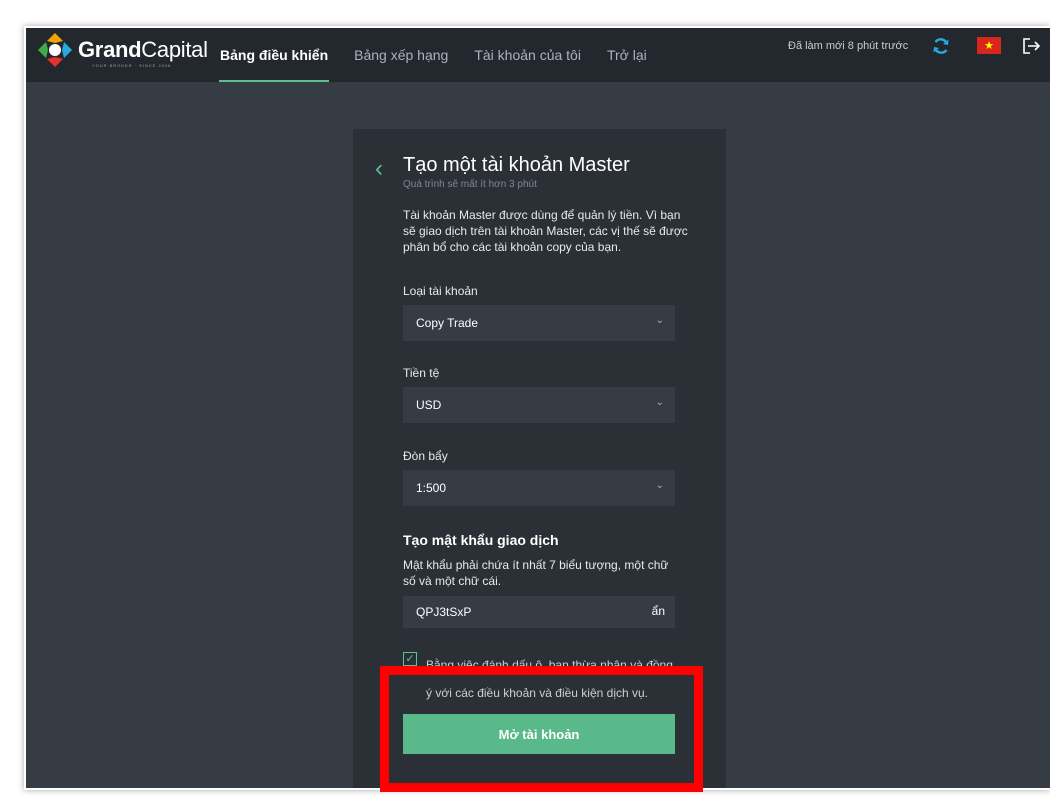 This screenshot has height=796, width=1050. What do you see at coordinates (410, 659) in the screenshot?
I see `terms-checkbox: ✓` at bounding box center [410, 659].